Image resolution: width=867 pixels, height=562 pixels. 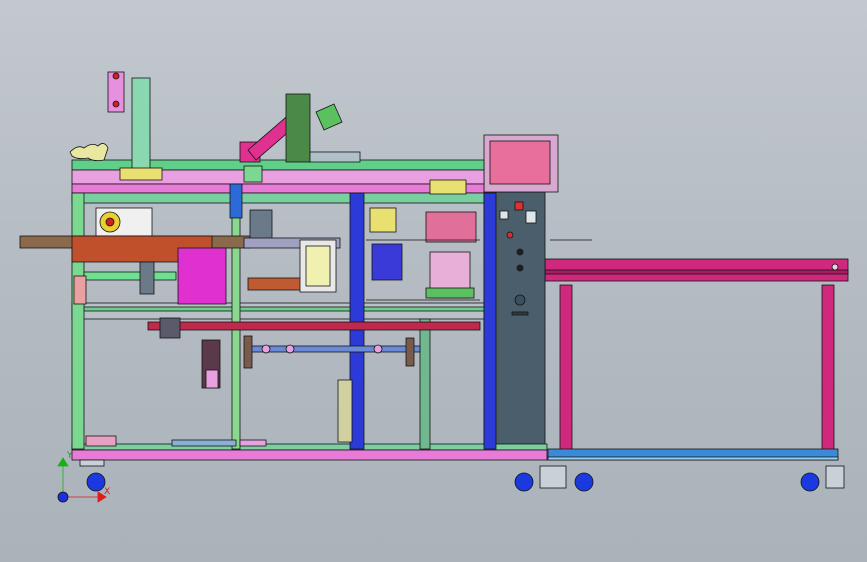 What do you see at coordinates (335, 157) in the screenshot?
I see `gantry-bar` at bounding box center [335, 157].